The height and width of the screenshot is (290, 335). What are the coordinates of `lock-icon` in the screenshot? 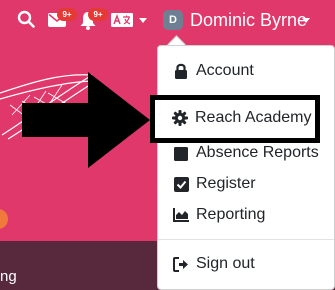 It's located at (181, 71).